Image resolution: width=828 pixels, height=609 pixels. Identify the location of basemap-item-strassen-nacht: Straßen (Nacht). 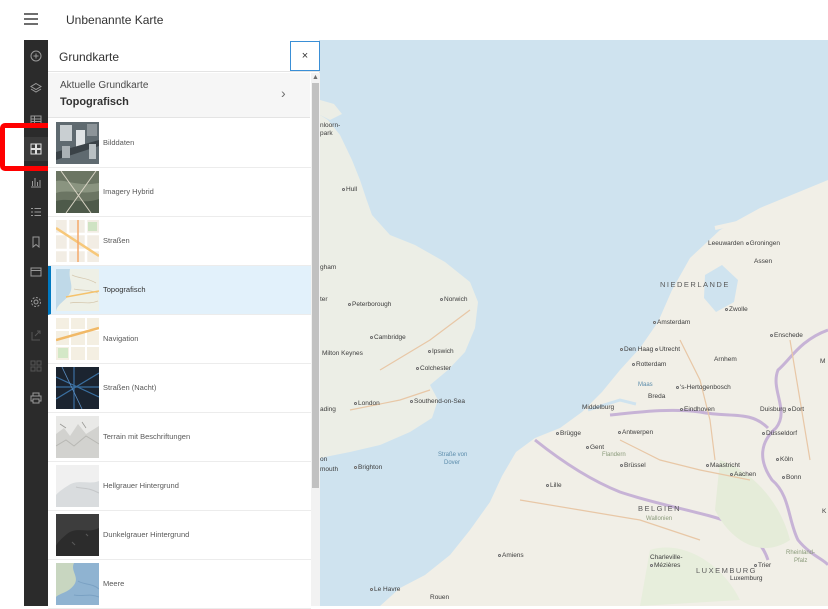
(179, 388).